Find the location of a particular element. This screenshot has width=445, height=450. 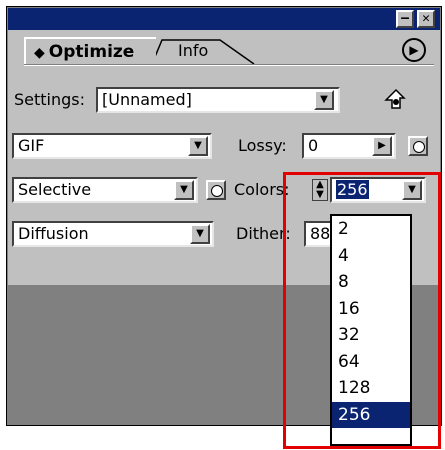

settings-dropdown-button: ▼ is located at coordinates (324, 100).